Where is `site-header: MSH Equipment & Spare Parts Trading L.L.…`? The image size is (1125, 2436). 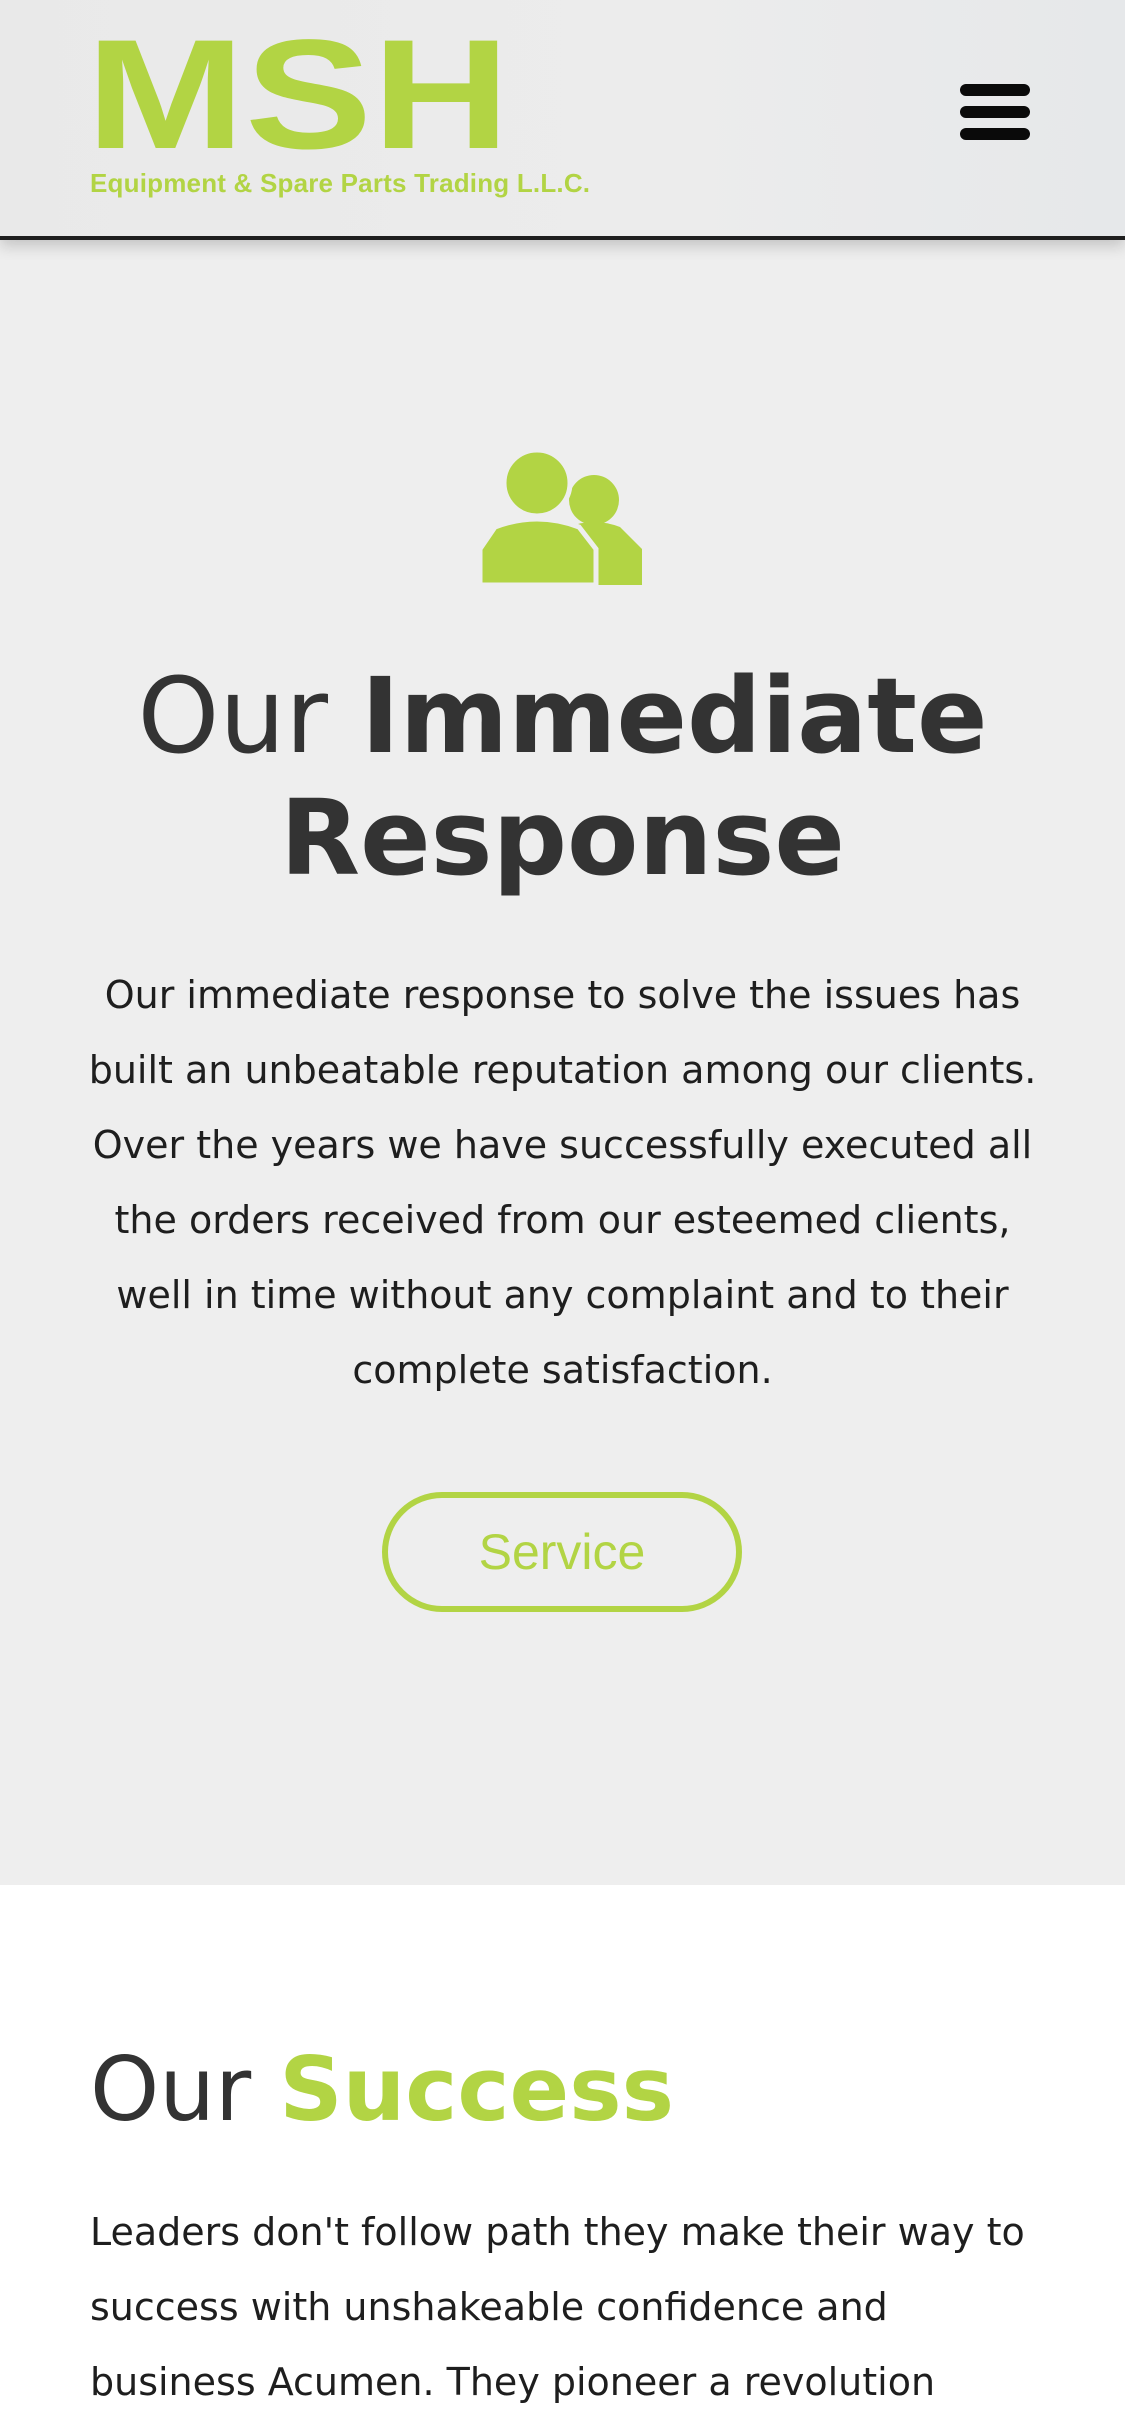
site-header: MSH Equipment & Spare Parts Trading L.L.… is located at coordinates (562, 120).